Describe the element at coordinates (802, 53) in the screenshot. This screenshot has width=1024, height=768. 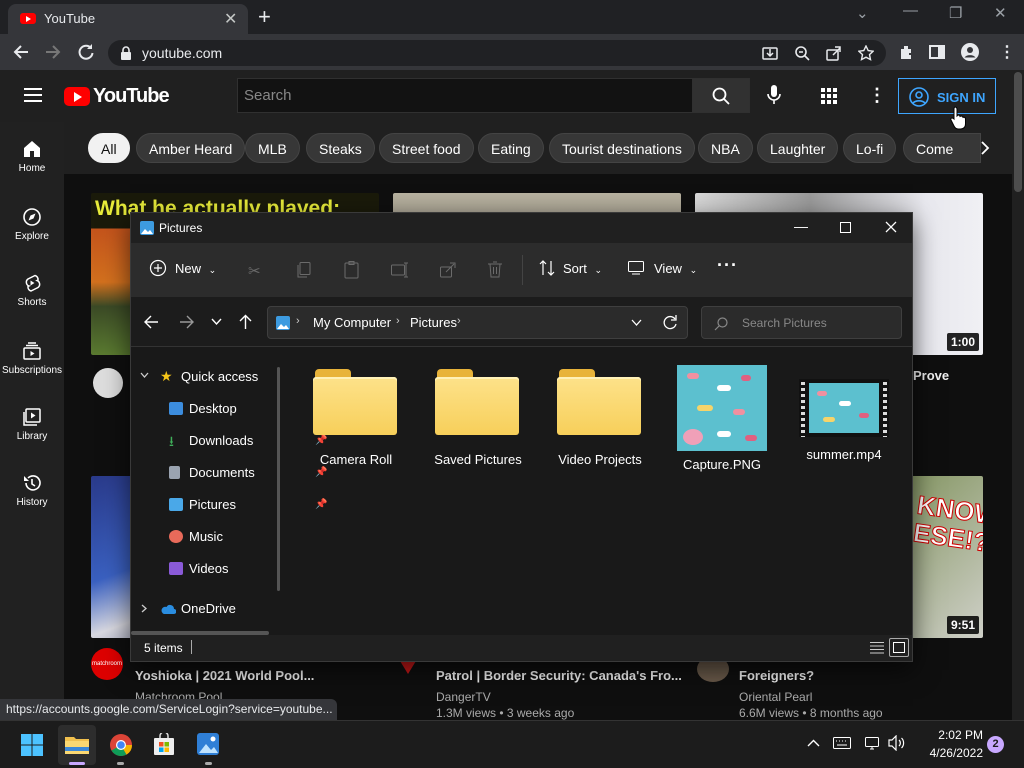
I see `zoom-icon` at that location.